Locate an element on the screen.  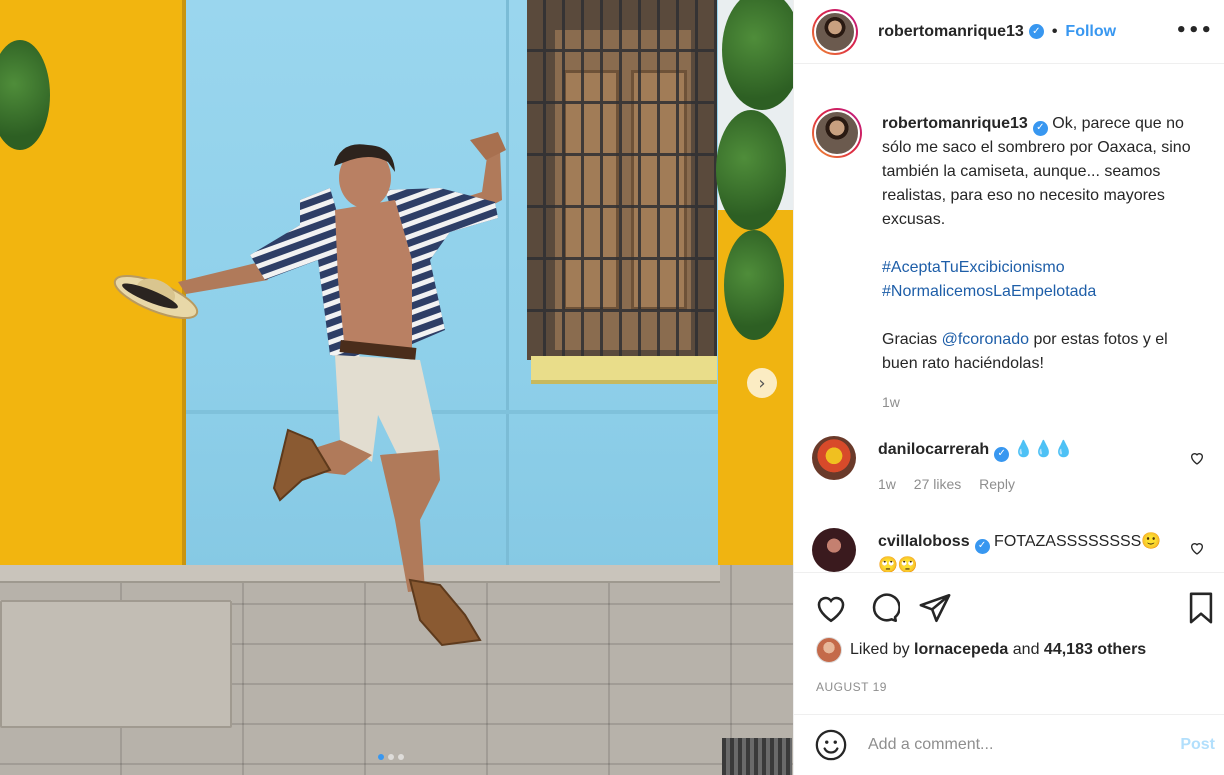
comment-item: cvillaloboss ✓ FOTAZASSSSSSSS🙂🙄🙄 is located at coordinates (990, 550).